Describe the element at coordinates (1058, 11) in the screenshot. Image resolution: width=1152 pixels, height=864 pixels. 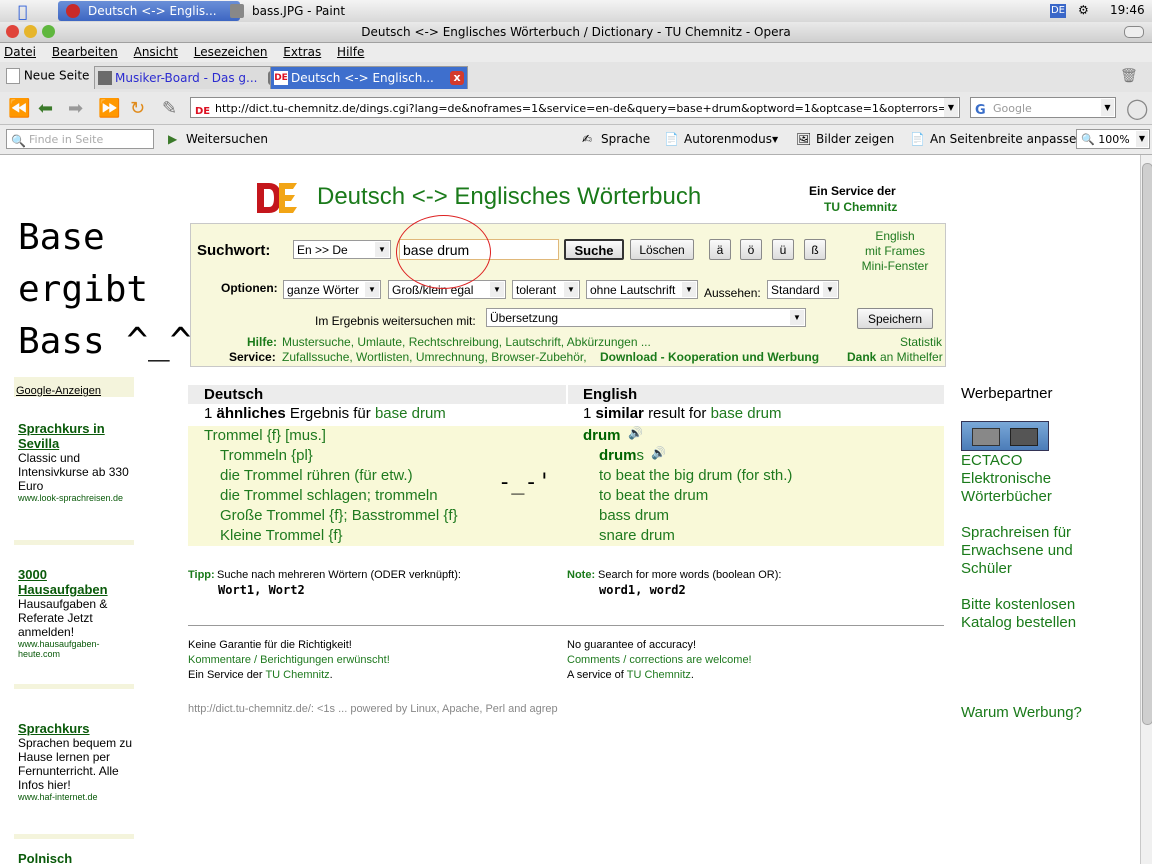
I see `language-indicator: DE` at that location.